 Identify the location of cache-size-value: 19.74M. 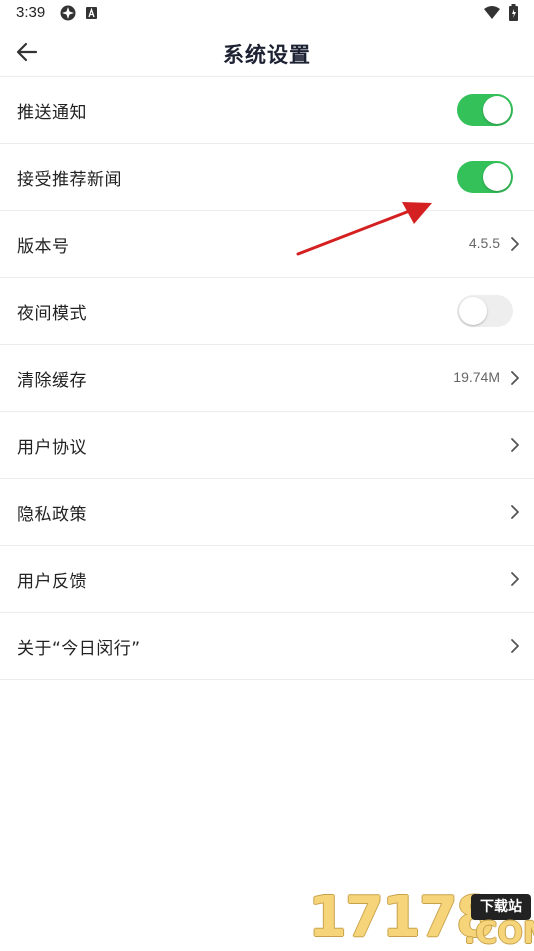
(476, 377).